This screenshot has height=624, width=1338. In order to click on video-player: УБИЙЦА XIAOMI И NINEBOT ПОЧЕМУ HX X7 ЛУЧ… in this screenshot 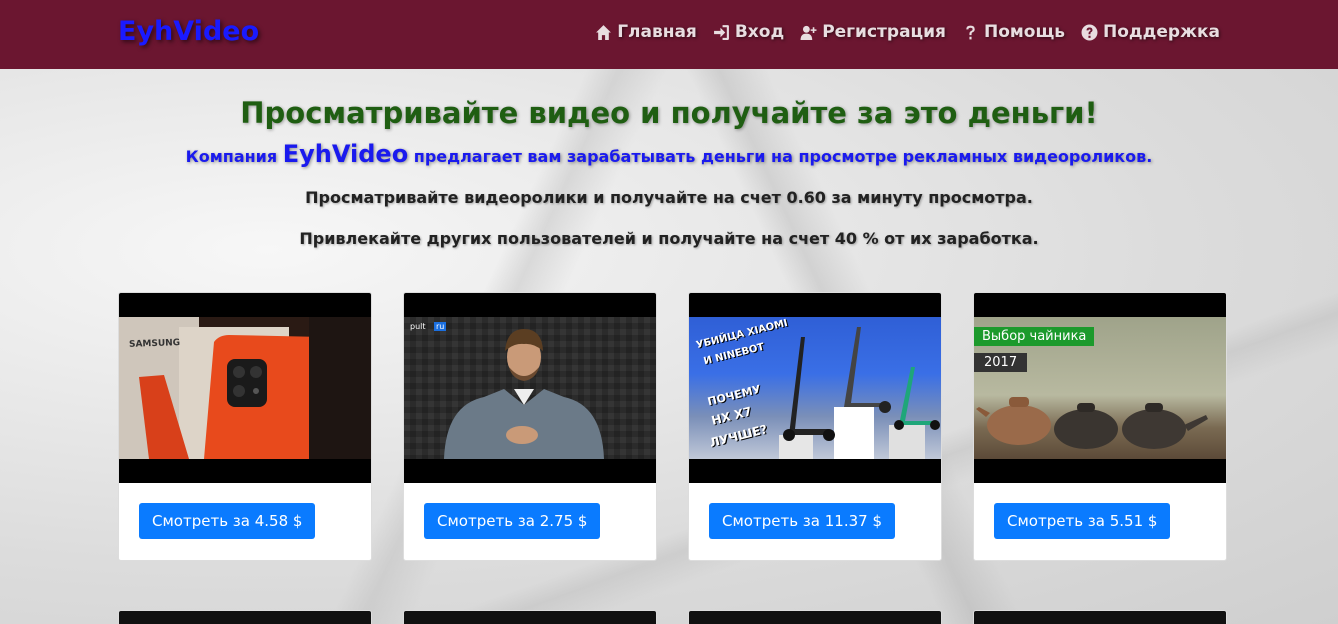, I will do `click(815, 388)`.